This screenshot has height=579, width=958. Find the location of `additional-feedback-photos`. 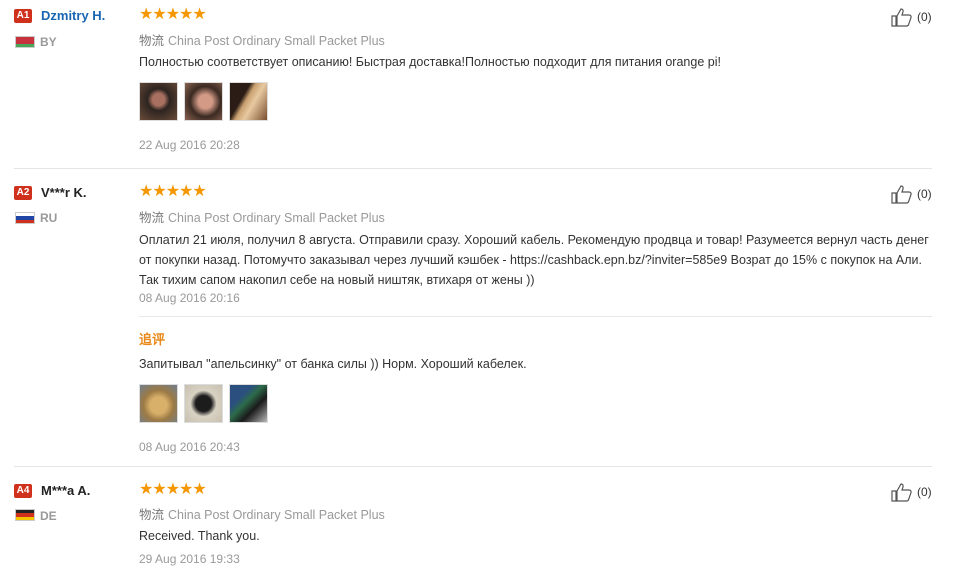

additional-feedback-photos is located at coordinates (203, 403).